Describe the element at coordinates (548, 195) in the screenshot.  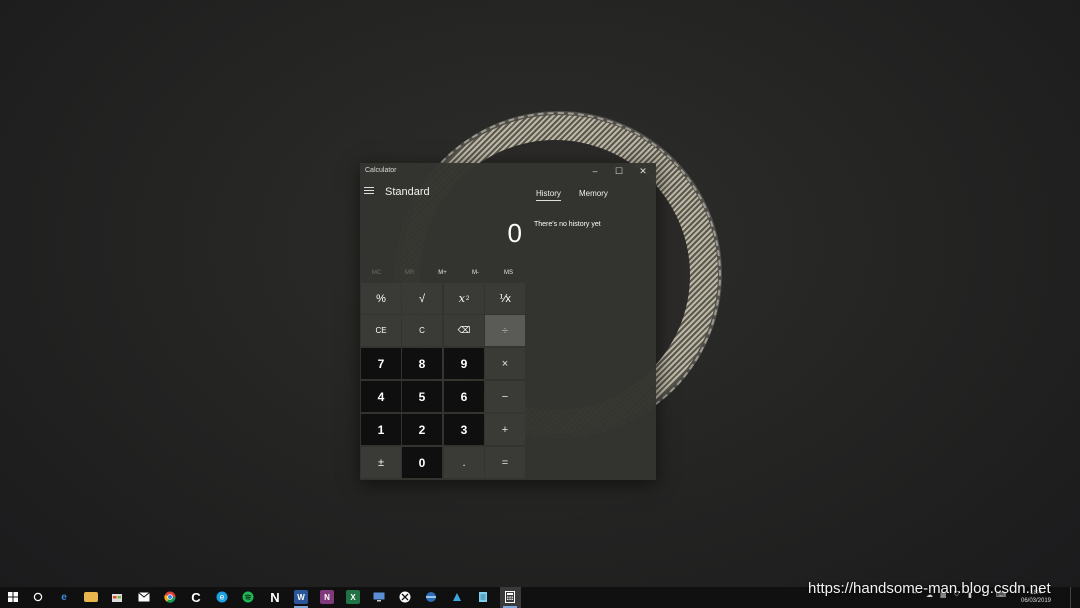
I see `tab-history: History` at that location.